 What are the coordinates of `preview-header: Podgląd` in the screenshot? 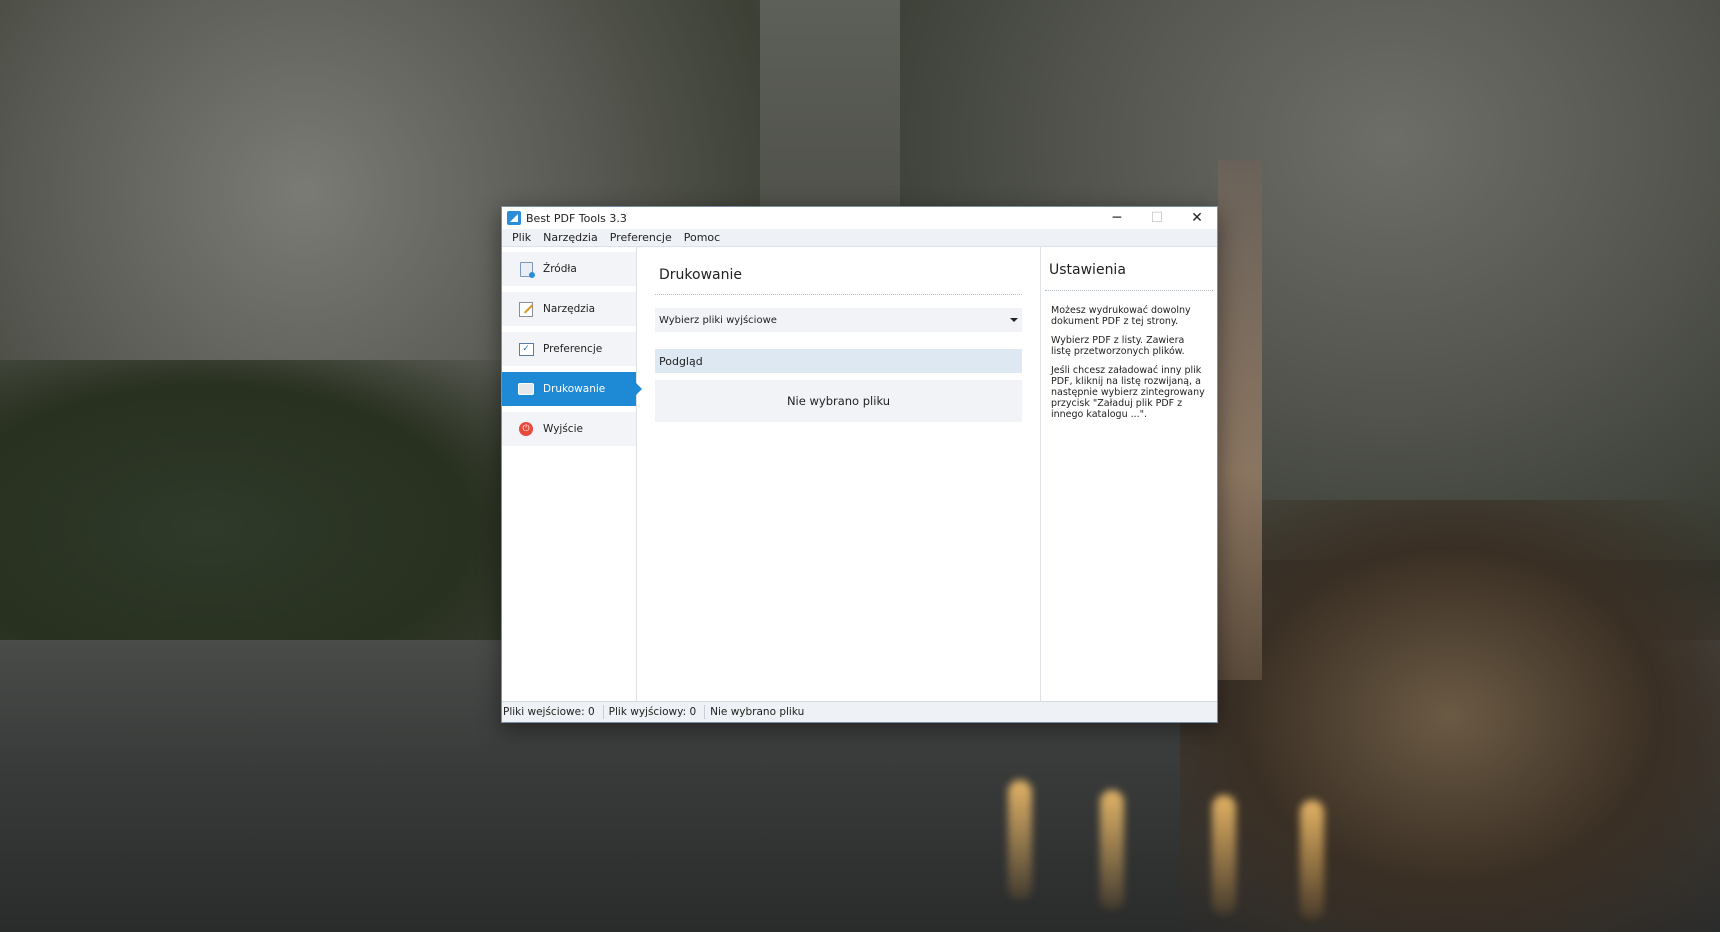 It's located at (838, 361).